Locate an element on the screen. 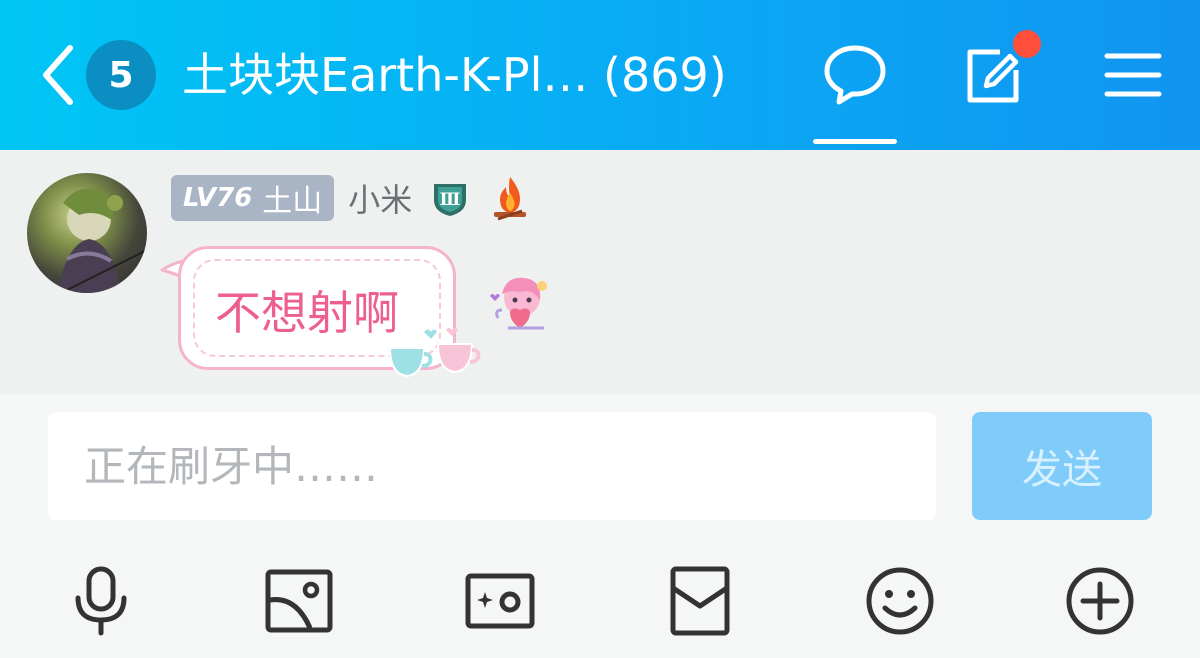 The width and height of the screenshot is (1200, 658). microphone-icon is located at coordinates (101, 601).